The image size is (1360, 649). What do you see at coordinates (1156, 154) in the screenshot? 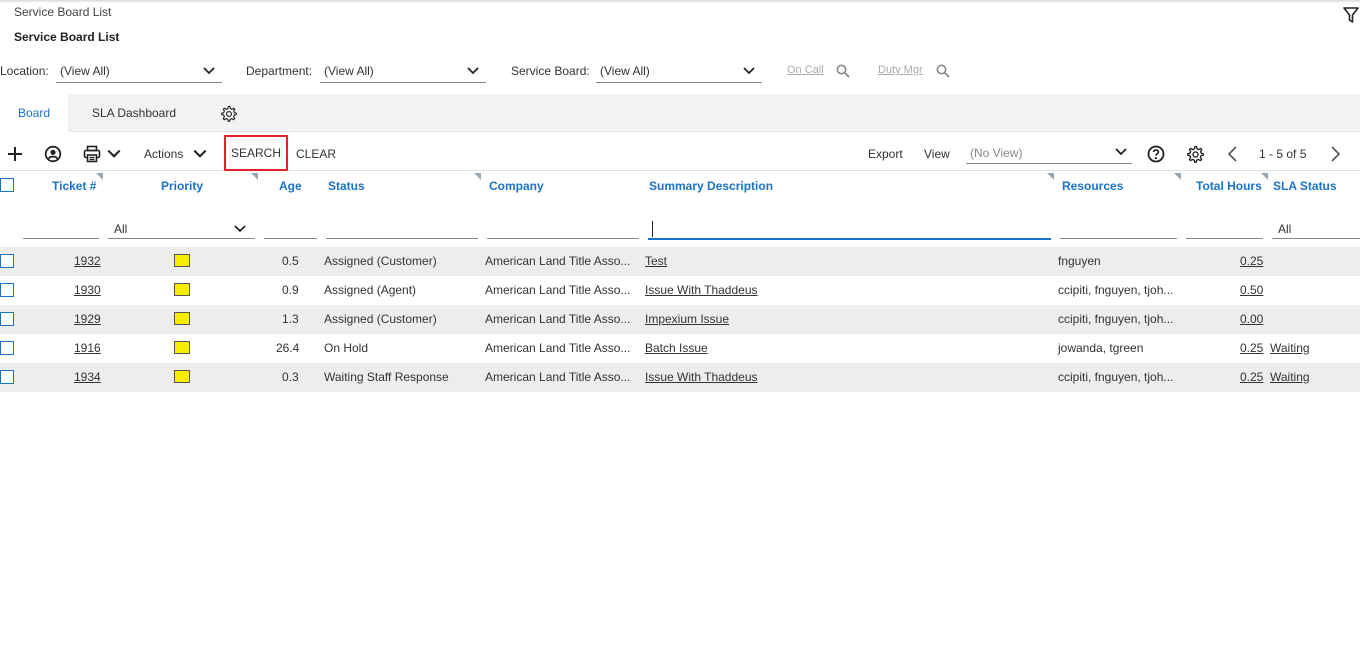
I see `help-icon` at bounding box center [1156, 154].